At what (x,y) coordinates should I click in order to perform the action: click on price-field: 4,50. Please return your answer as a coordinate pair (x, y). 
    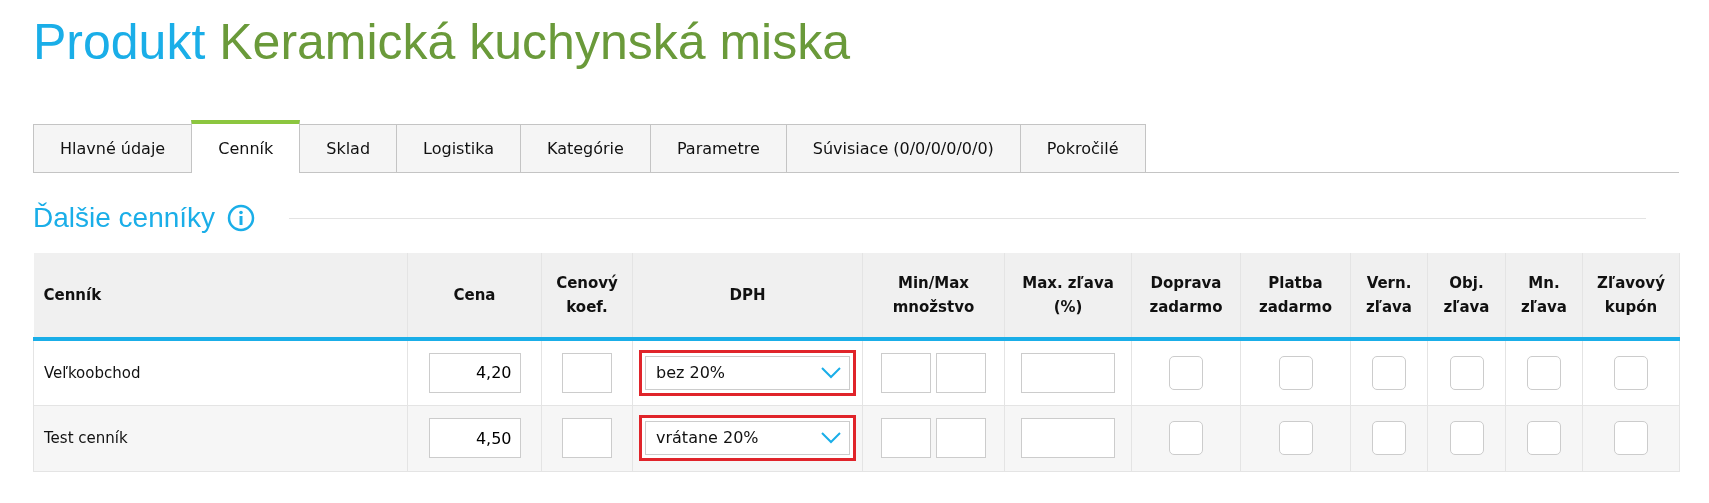
    Looking at the image, I should click on (474, 438).